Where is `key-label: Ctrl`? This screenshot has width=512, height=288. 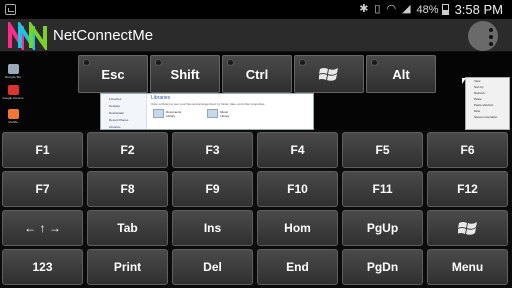 key-label: Ctrl is located at coordinates (257, 74).